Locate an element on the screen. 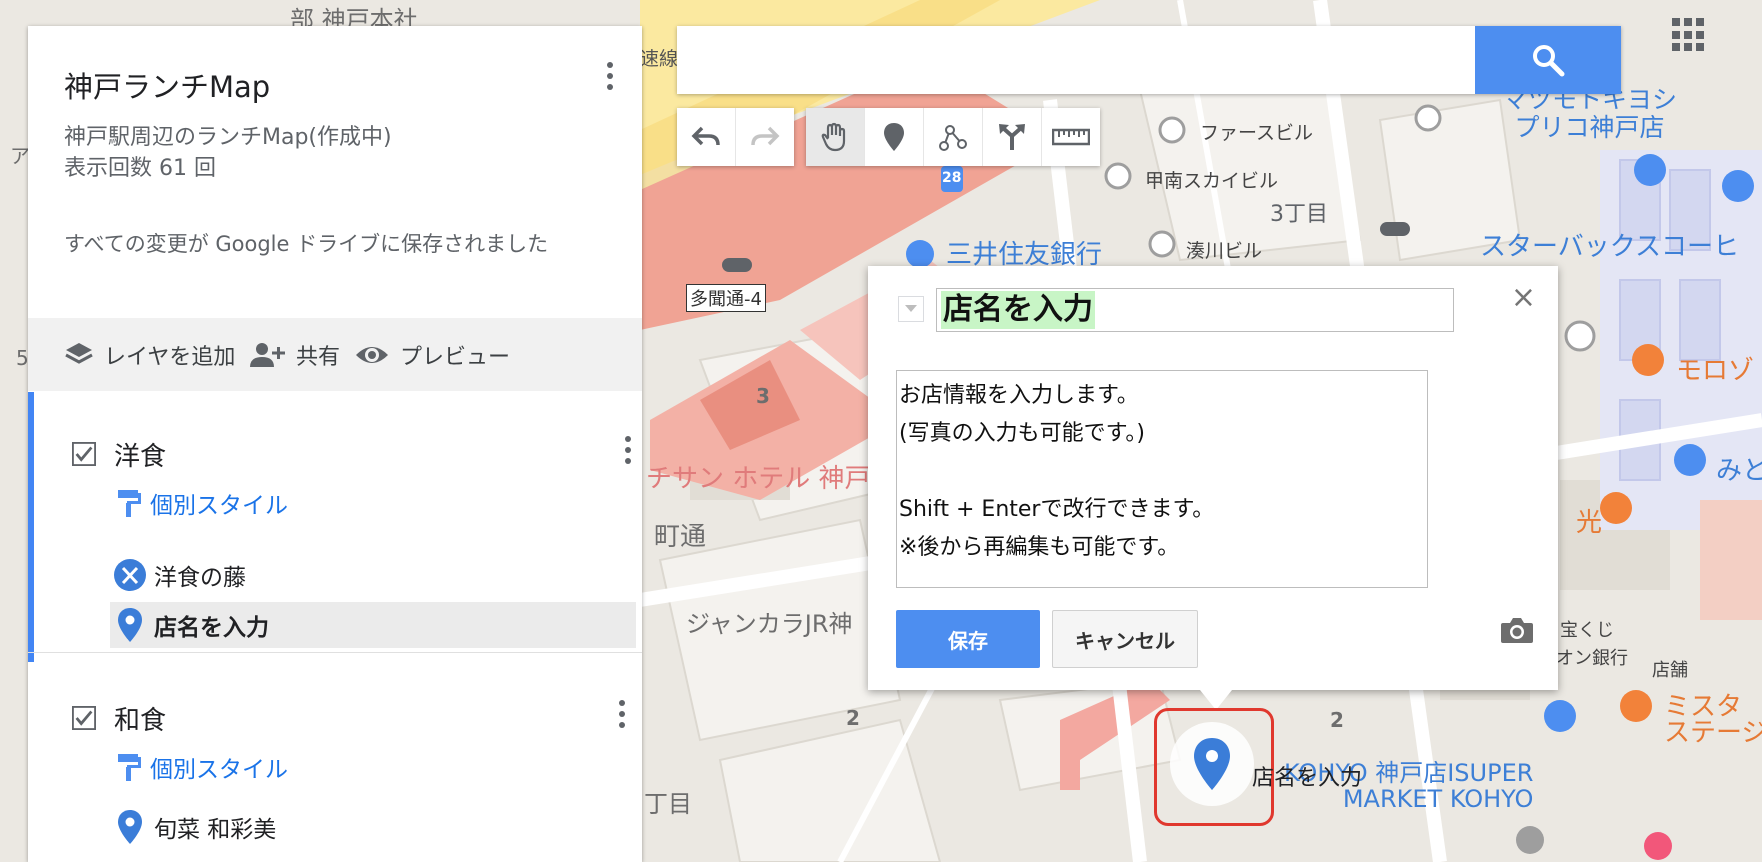 This screenshot has height=862, width=1762. place-name: 旬菜 和彩美 is located at coordinates (215, 830).